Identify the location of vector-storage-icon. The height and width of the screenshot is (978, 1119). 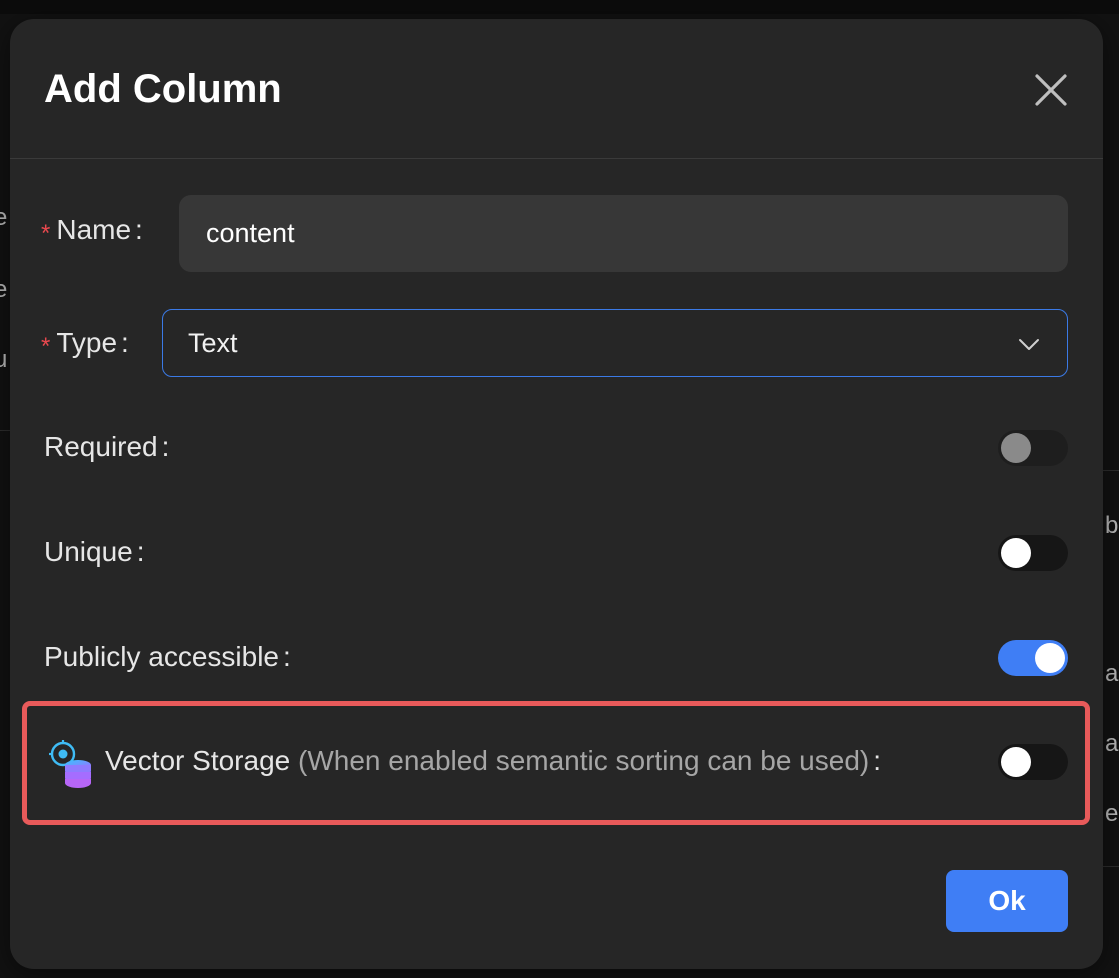
(70, 764).